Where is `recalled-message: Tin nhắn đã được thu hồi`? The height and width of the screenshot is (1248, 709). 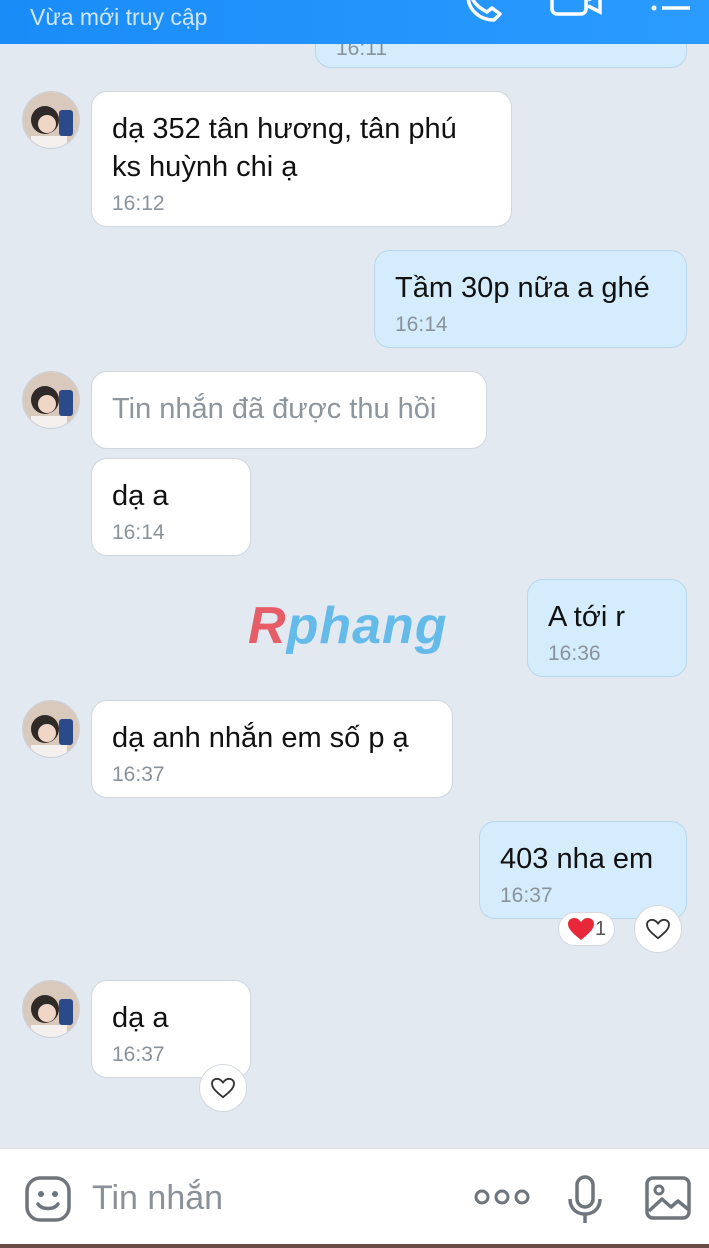
recalled-message: Tin nhắn đã được thu hồi is located at coordinates (289, 410).